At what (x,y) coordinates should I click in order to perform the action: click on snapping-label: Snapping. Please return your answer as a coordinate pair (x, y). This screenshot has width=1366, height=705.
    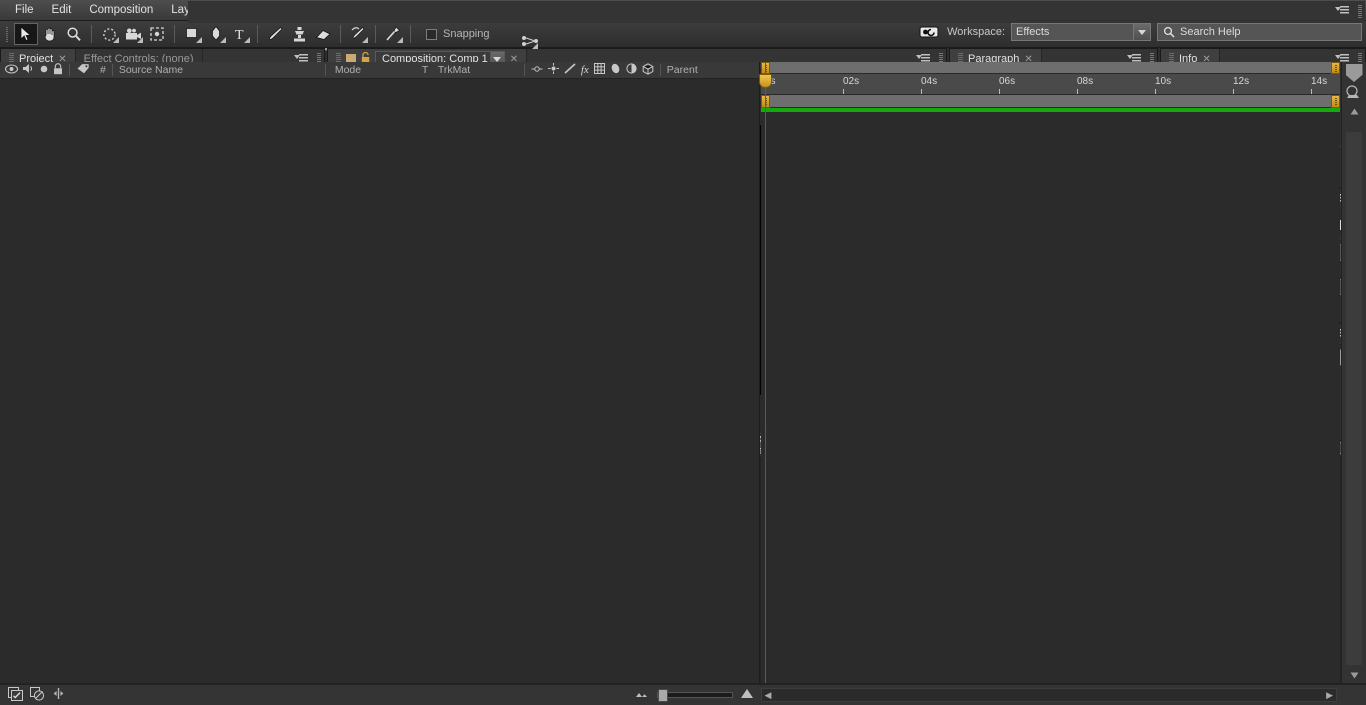
    Looking at the image, I should click on (466, 34).